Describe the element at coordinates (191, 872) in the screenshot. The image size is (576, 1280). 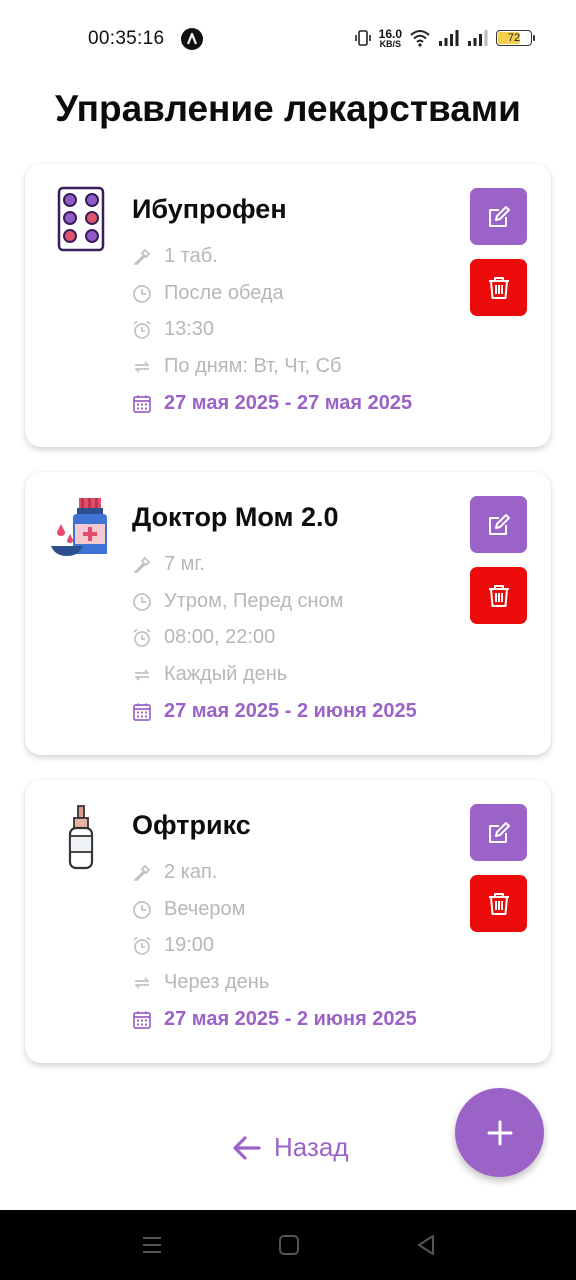
I see `dose-text: 2 кап.` at that location.